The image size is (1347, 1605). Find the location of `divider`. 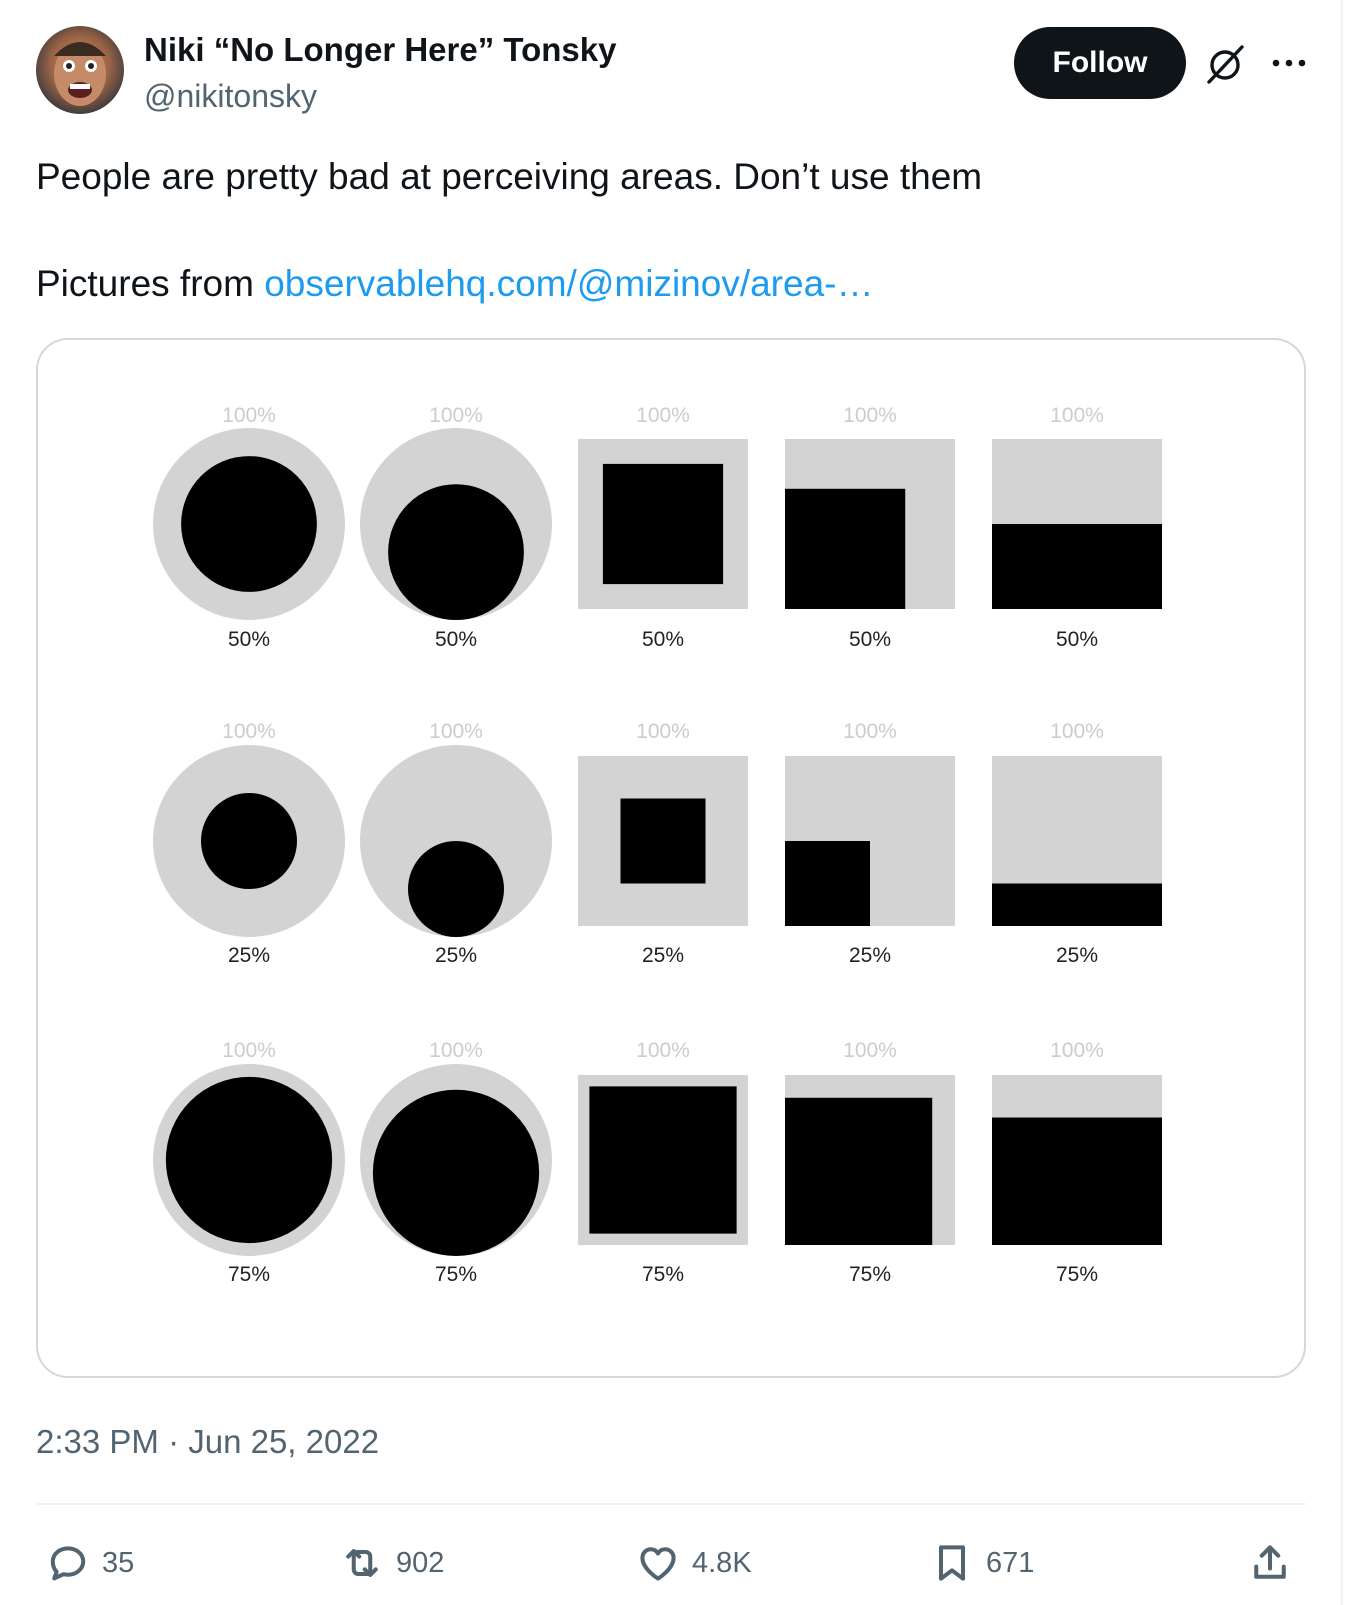

divider is located at coordinates (671, 1504).